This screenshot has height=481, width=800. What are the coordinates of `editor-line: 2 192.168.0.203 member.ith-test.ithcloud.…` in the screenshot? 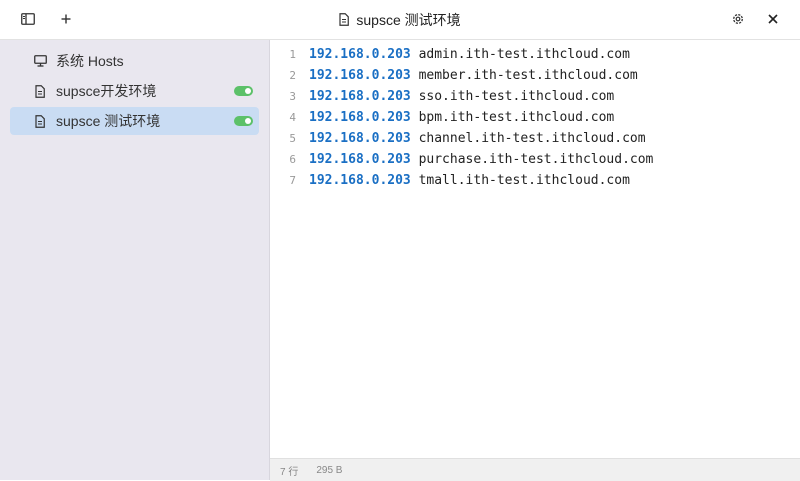 It's located at (454, 75).